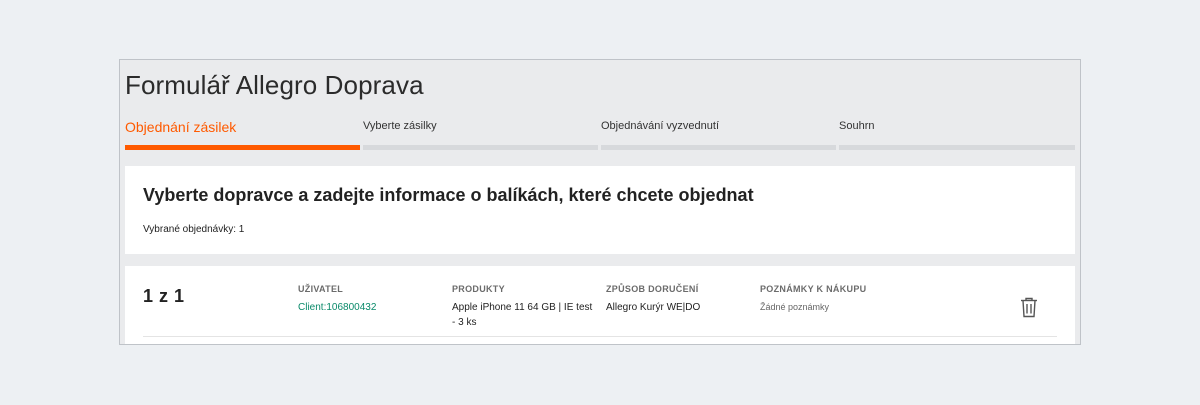 The width and height of the screenshot is (1200, 405). I want to click on products-value: Apple iPhone 11 64 GB | IE test - 3 ks, so click(522, 315).